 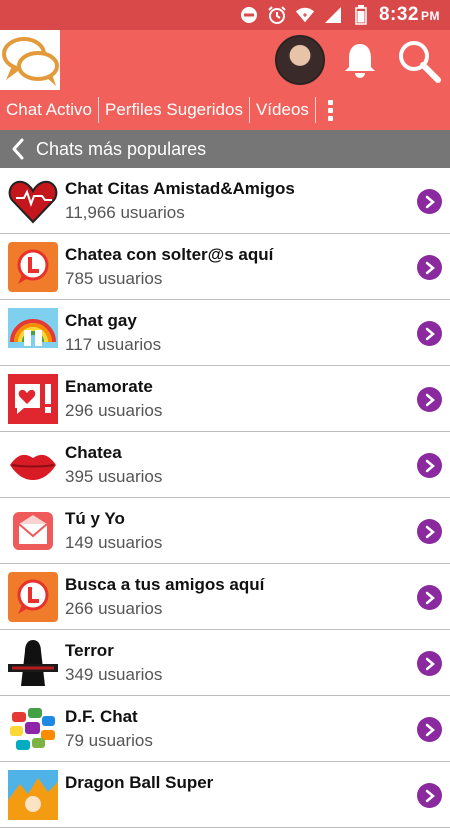 What do you see at coordinates (282, 110) in the screenshot?
I see `tab-videos: Vídeos` at bounding box center [282, 110].